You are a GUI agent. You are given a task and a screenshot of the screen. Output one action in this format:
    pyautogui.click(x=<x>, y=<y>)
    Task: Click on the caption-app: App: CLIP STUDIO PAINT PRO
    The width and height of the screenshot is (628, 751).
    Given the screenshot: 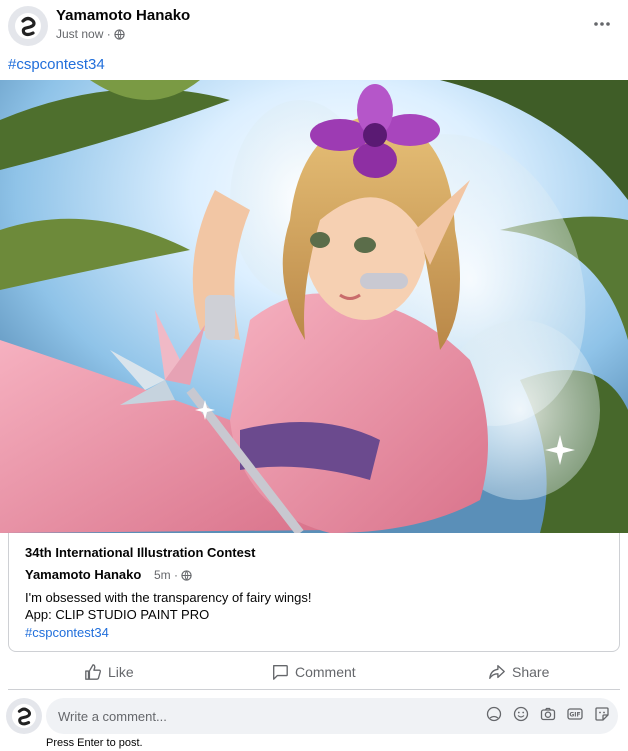 What is the action you would take?
    pyautogui.click(x=117, y=614)
    